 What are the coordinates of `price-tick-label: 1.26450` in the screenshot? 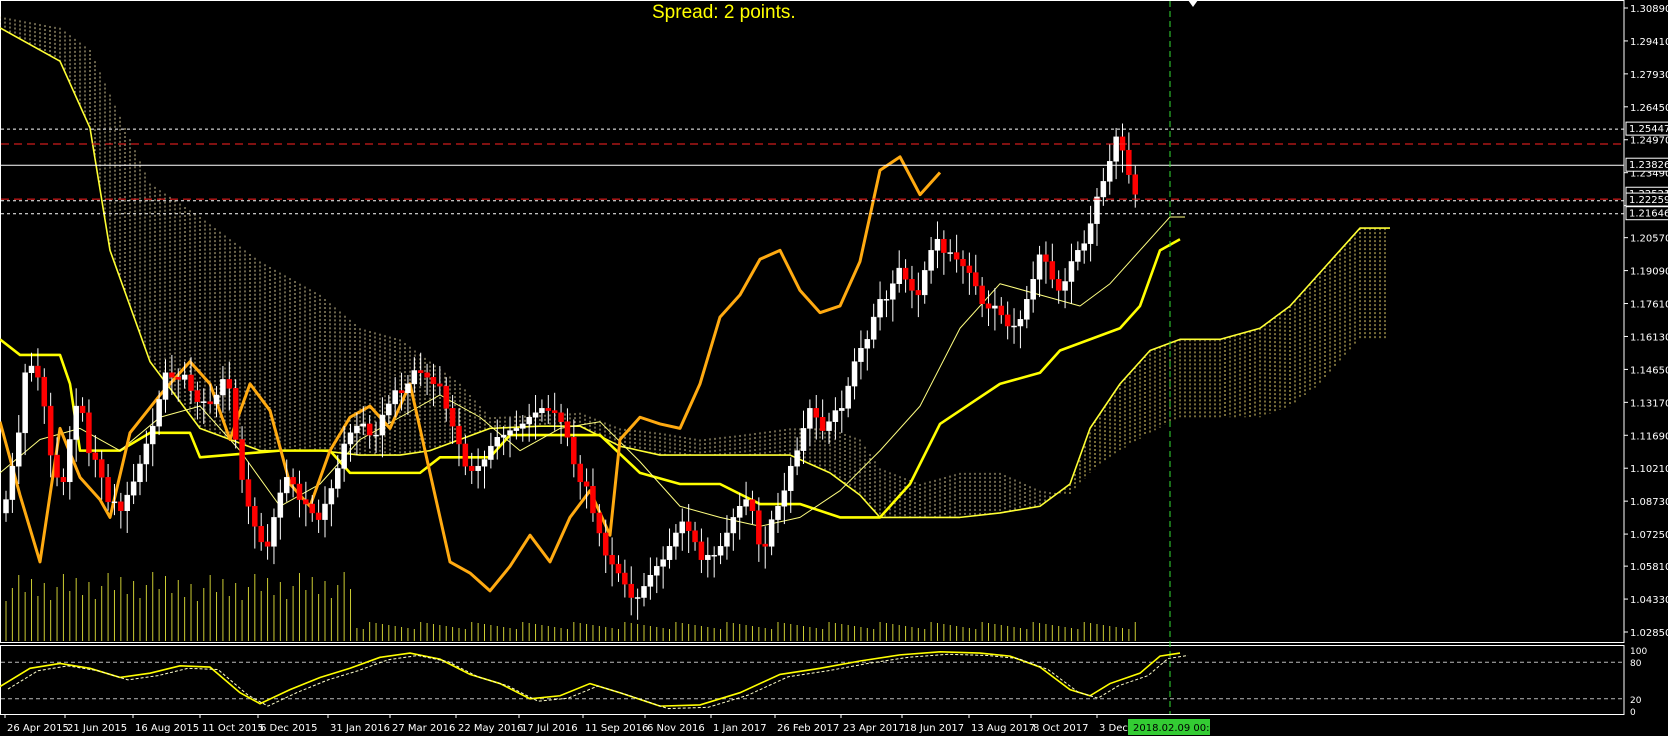 It's located at (1649, 108).